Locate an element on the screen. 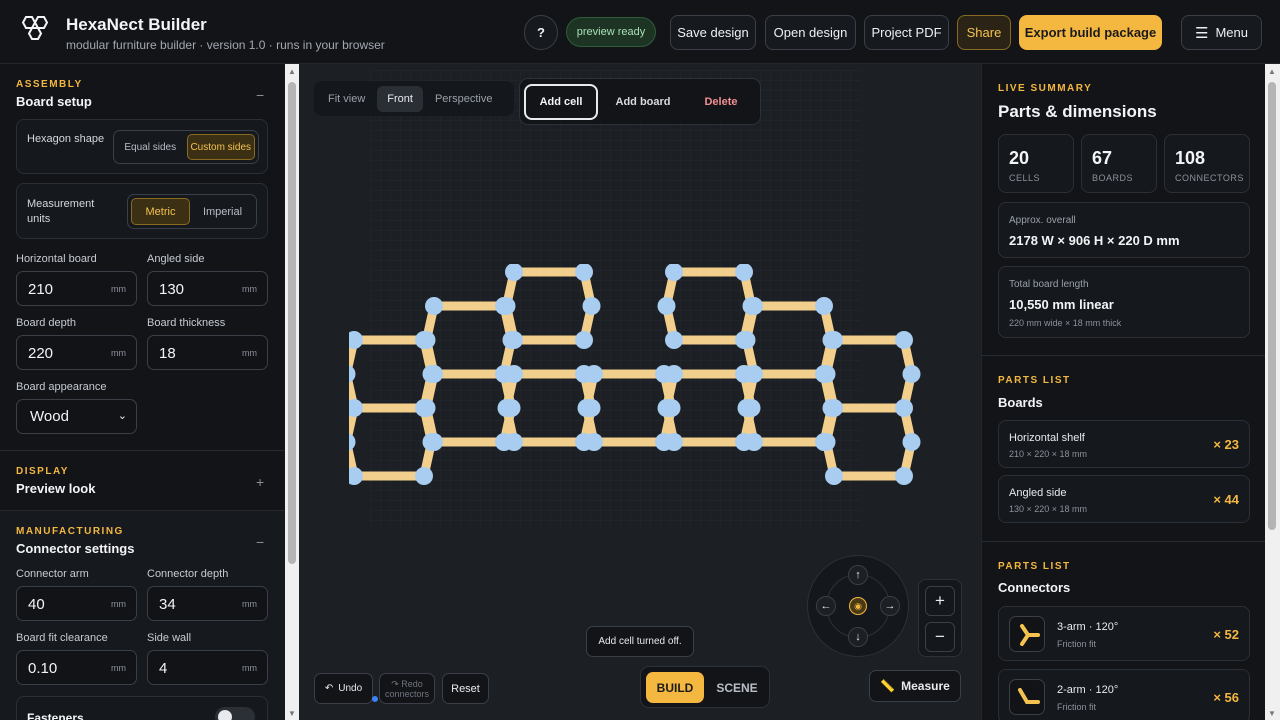 Image resolution: width=1280 pixels, height=720 pixels. board-fit-clearance-input: 0.10 mm is located at coordinates (76, 667).